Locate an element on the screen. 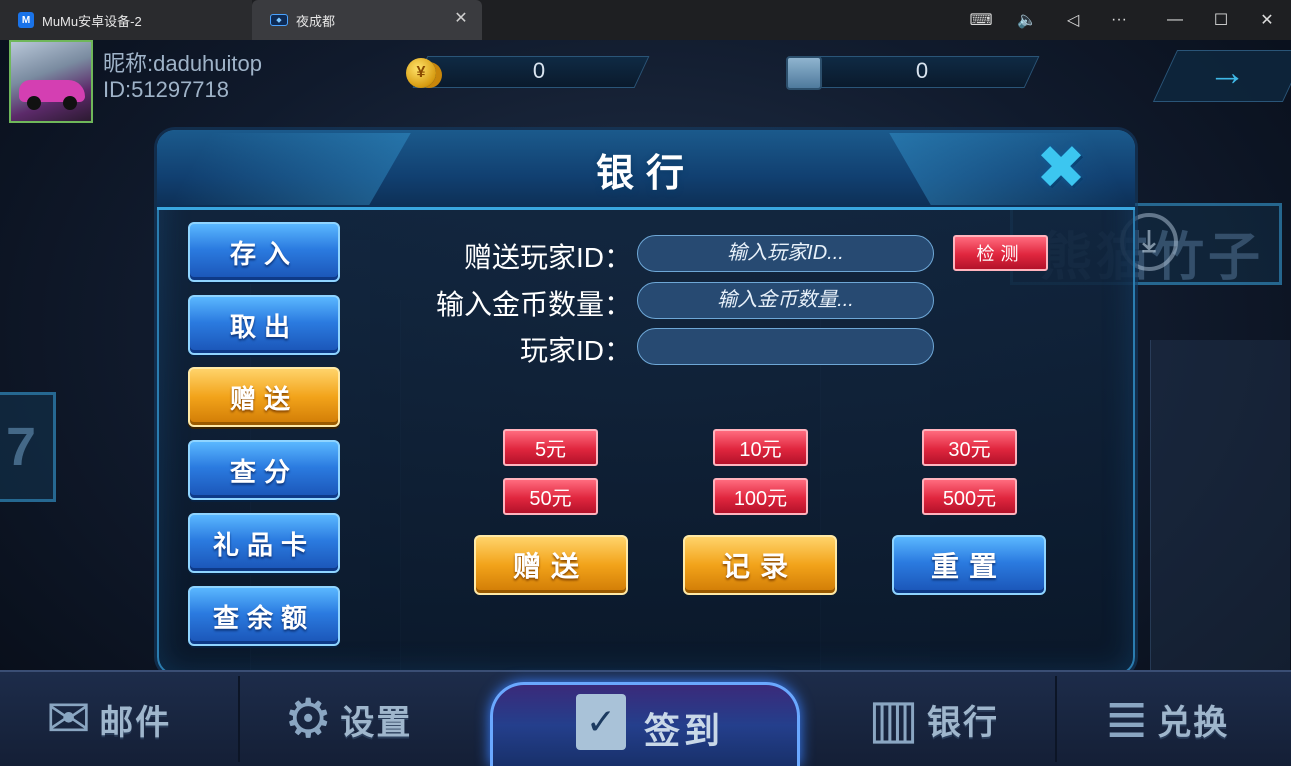  amount-10-button: 10元 is located at coordinates (760, 447).